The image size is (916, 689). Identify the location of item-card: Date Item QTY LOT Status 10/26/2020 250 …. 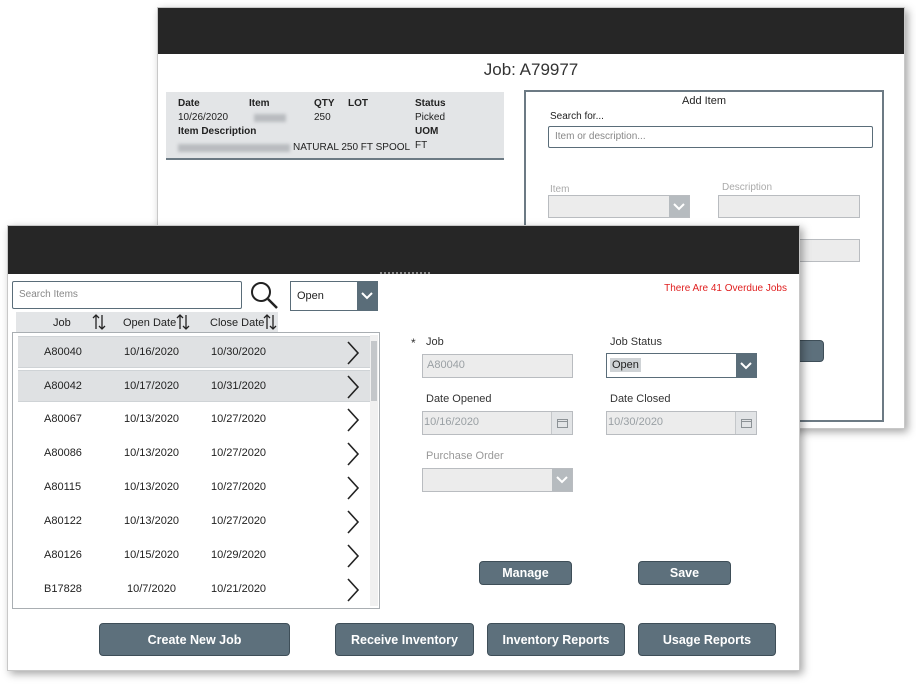
(335, 126).